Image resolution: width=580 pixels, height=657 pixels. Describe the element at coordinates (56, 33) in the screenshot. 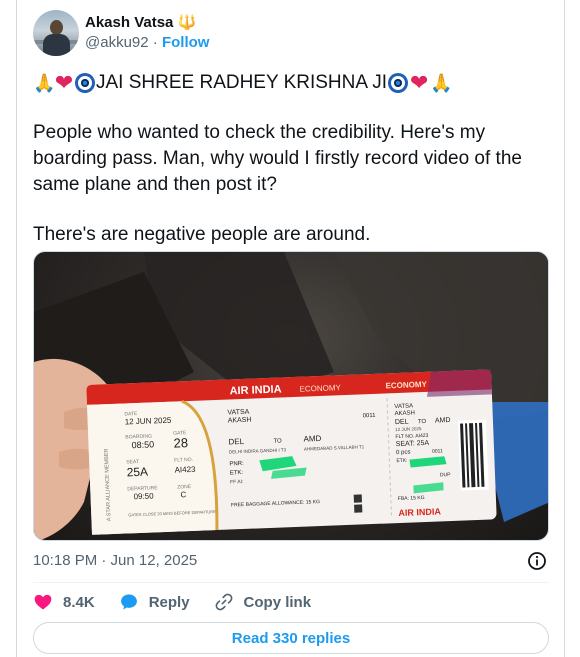

I see `avatar` at that location.